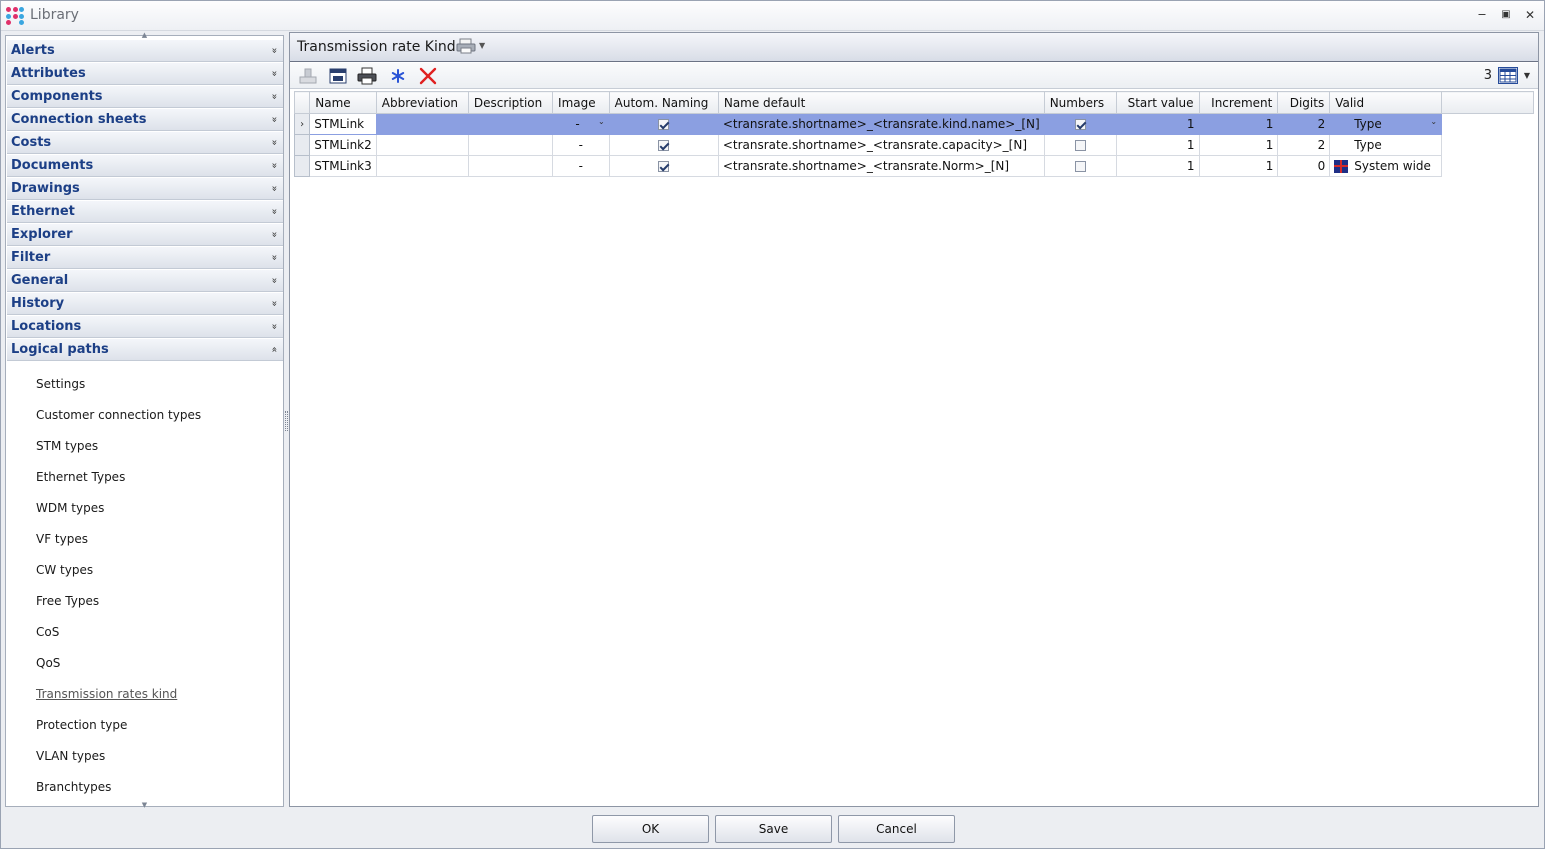 The image size is (1545, 849). What do you see at coordinates (650, 829) in the screenshot?
I see `ok-button: OK` at bounding box center [650, 829].